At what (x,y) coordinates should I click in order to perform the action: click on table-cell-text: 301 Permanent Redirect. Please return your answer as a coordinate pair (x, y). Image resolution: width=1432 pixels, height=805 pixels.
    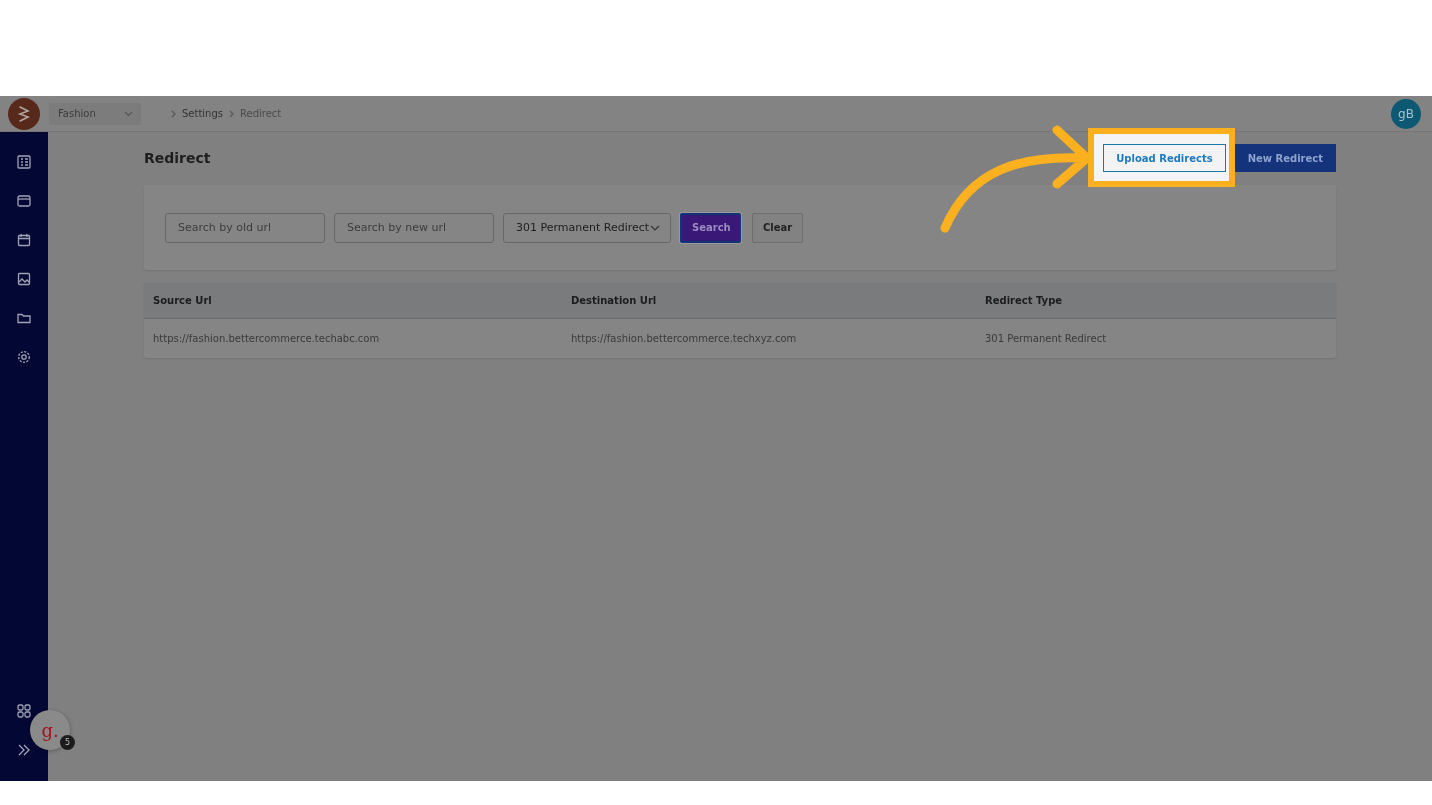
    Looking at the image, I should click on (1046, 338).